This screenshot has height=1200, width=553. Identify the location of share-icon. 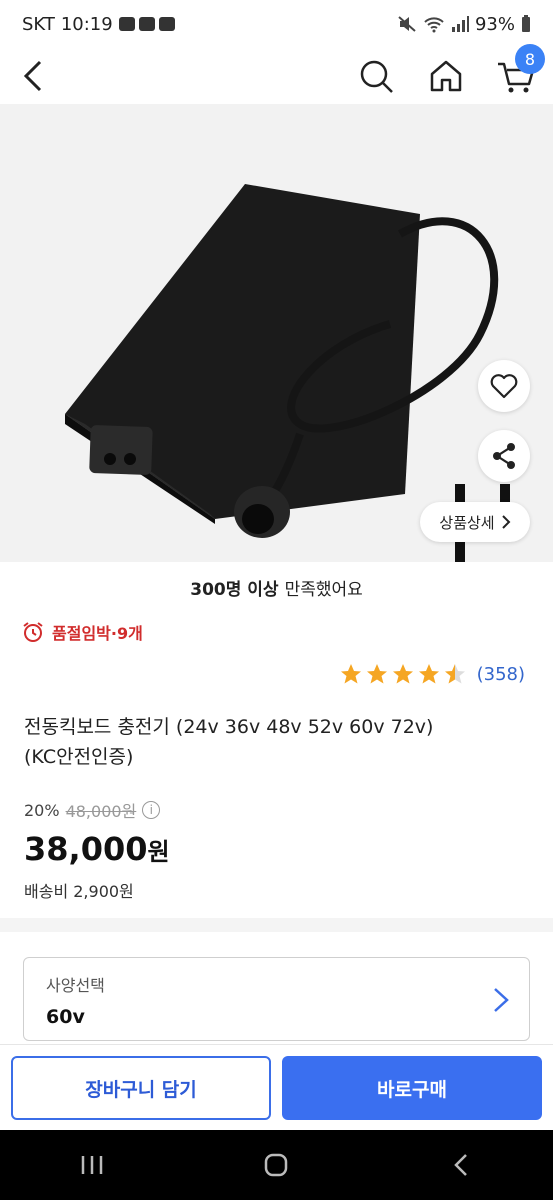
(504, 456).